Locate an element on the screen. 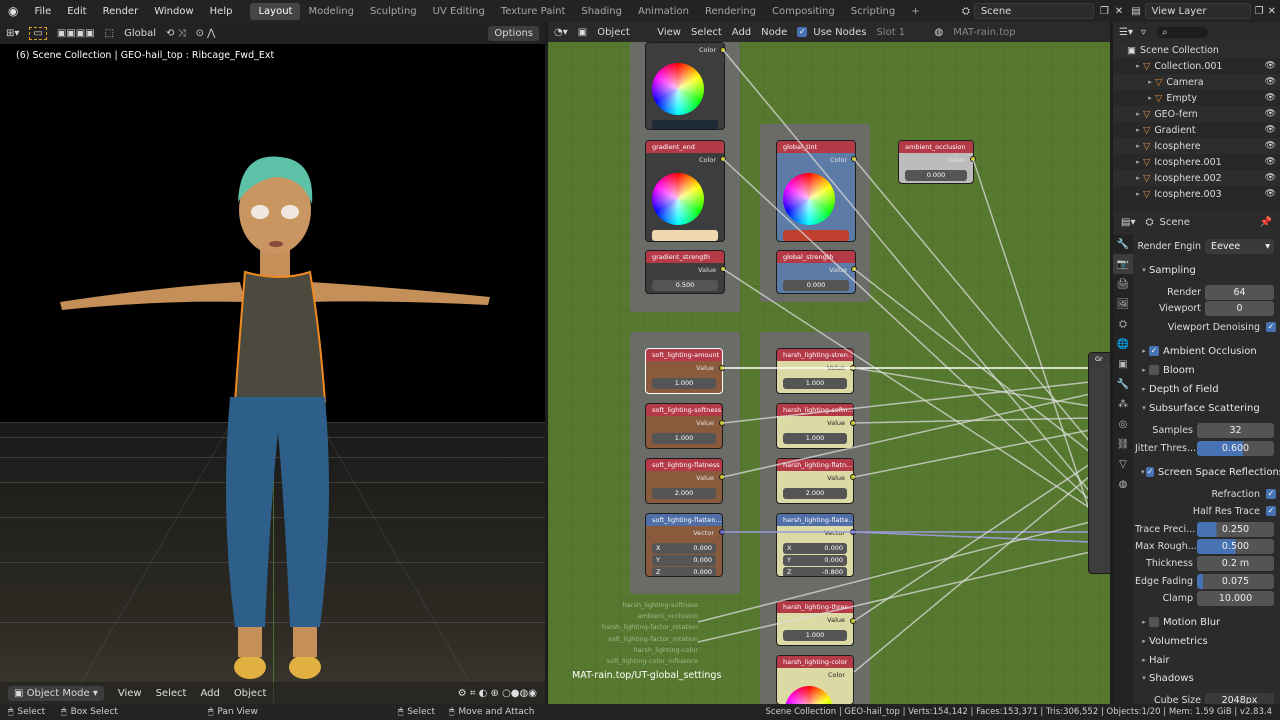  ambient-occlusion-panel: ▸ ✓ Ambient Occlusion is located at coordinates (1209, 351).